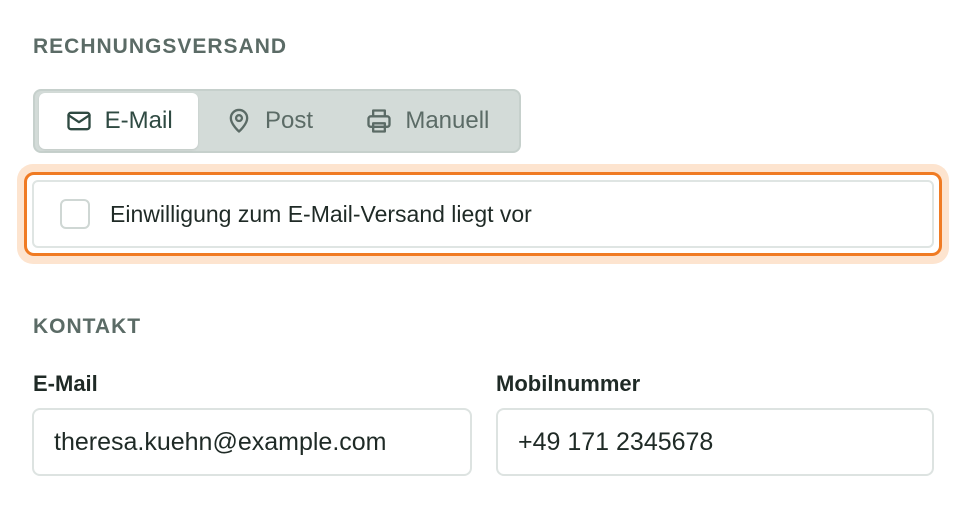 The image size is (966, 508). I want to click on email-field, so click(252, 442).